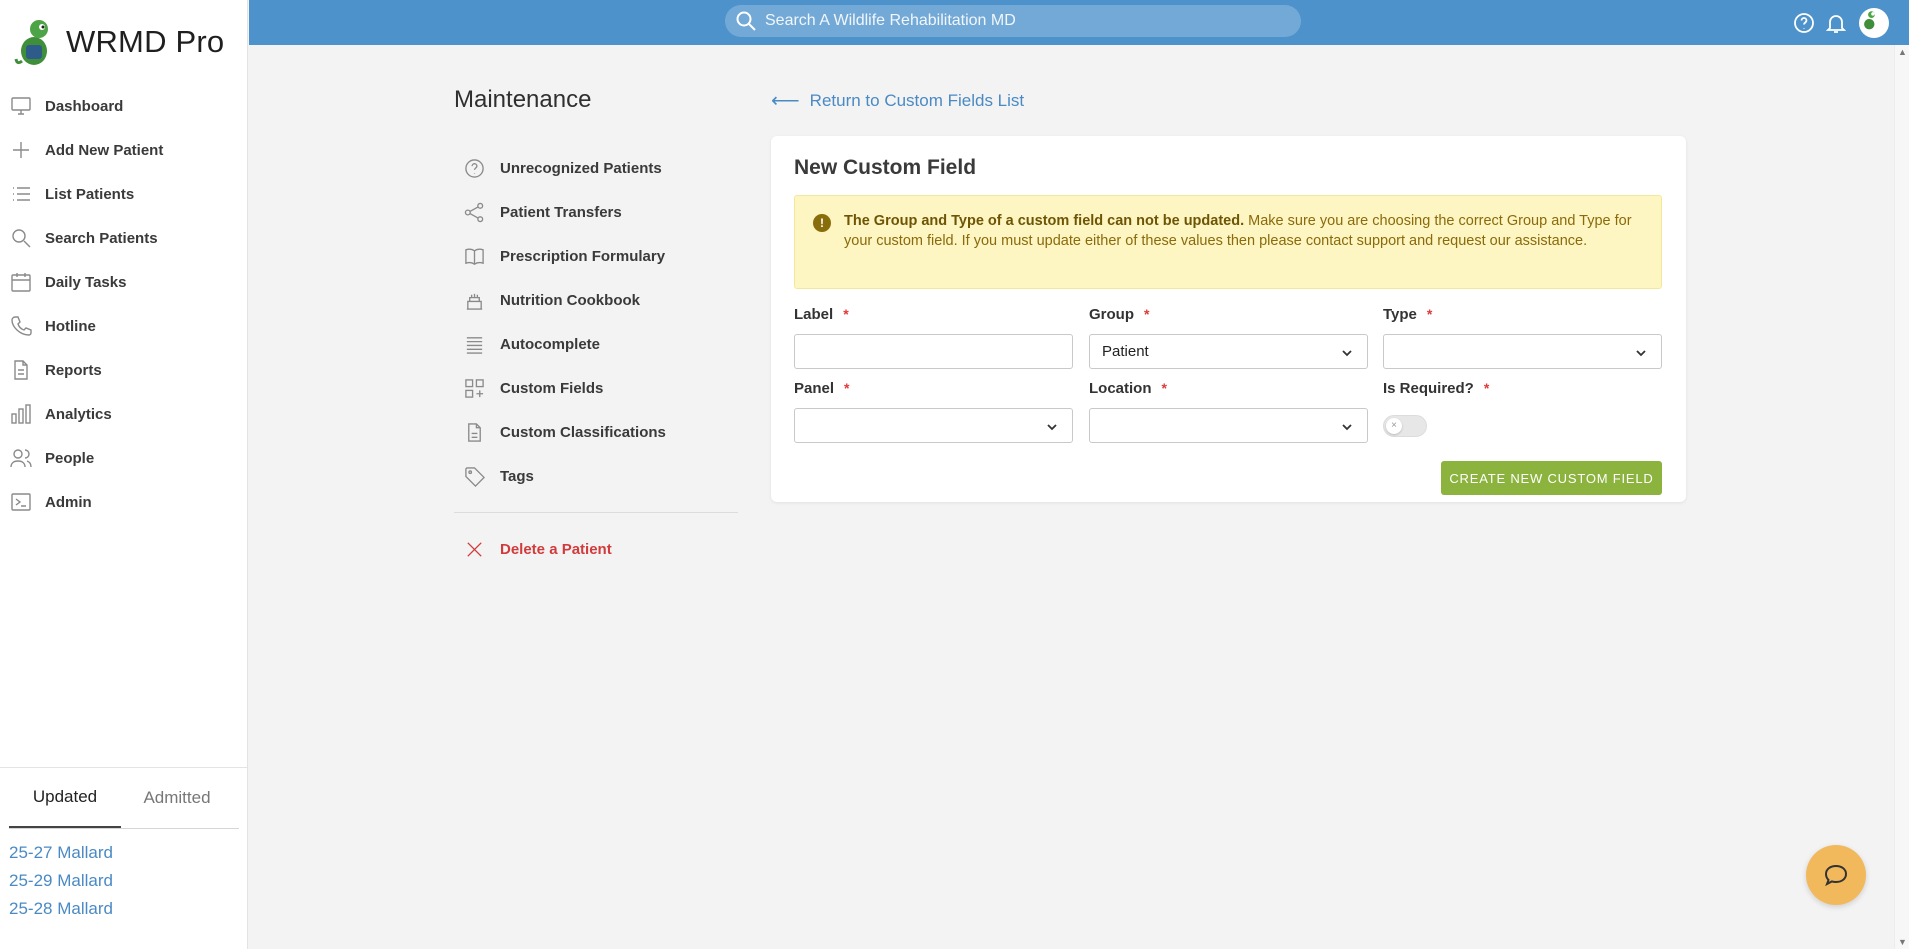 This screenshot has width=1909, height=949. What do you see at coordinates (145, 41) in the screenshot?
I see `brand-name: WRMD Pro` at bounding box center [145, 41].